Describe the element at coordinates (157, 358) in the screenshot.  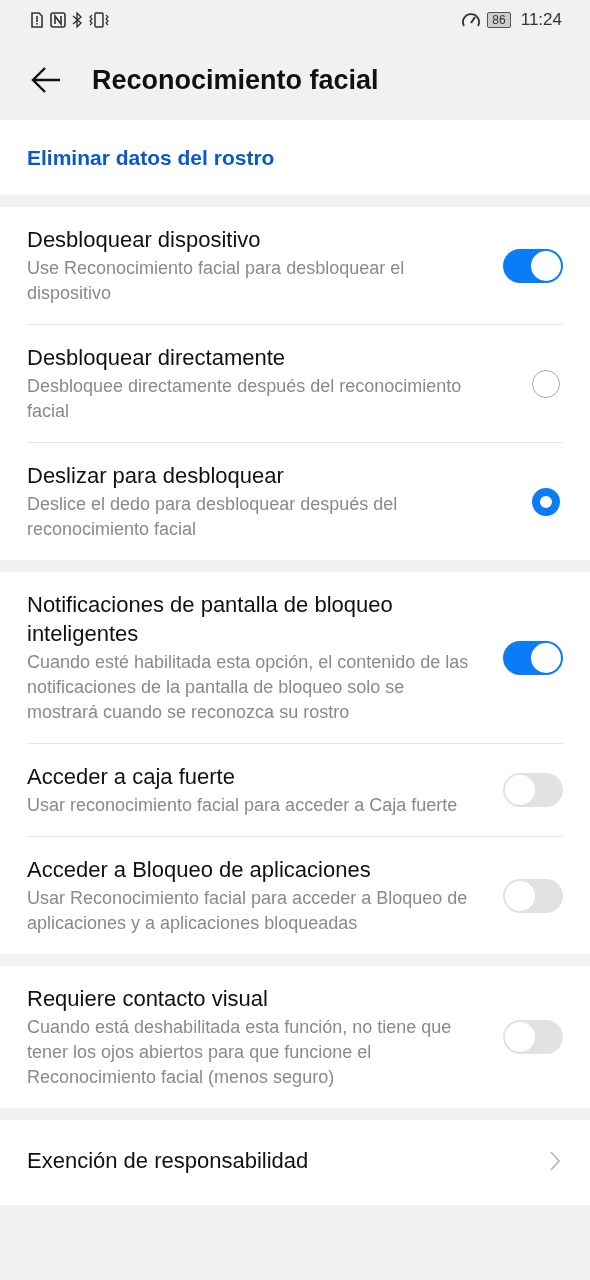
I see `setting-title: Desbloquear directamente` at that location.